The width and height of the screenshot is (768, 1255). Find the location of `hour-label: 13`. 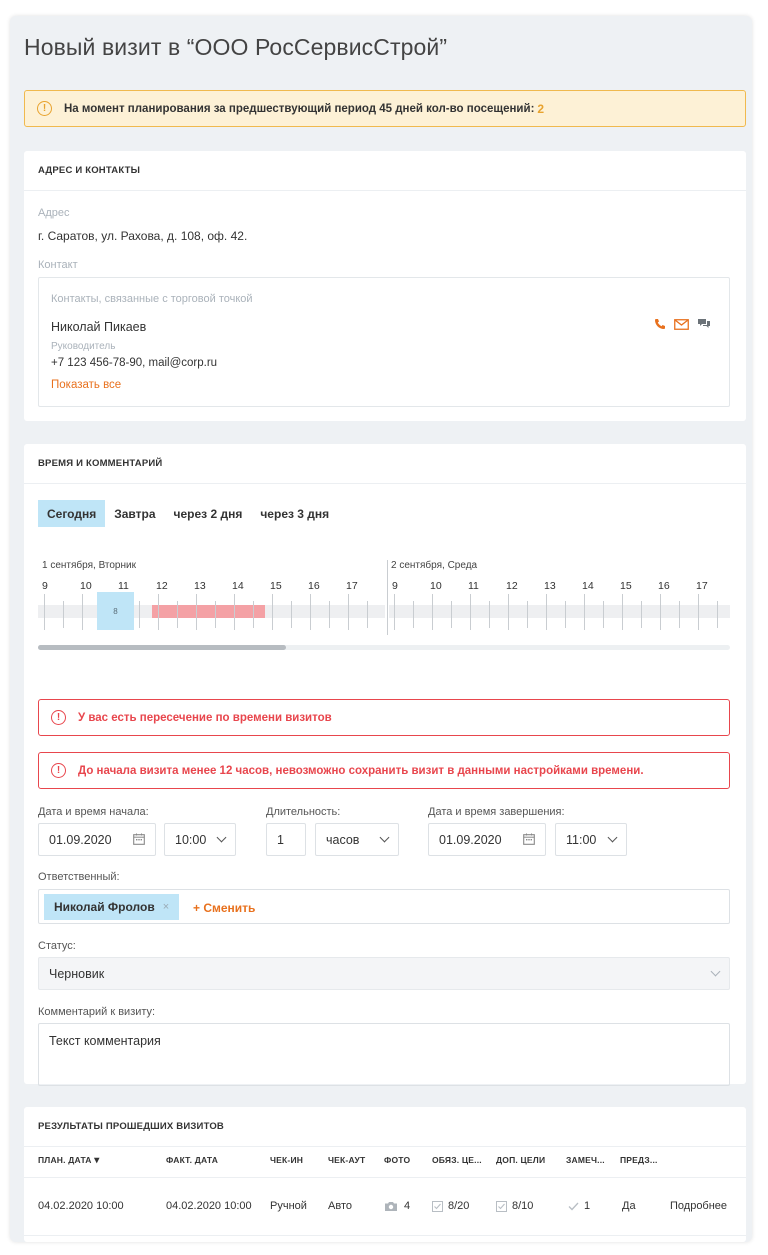

hour-label: 13 is located at coordinates (550, 586).